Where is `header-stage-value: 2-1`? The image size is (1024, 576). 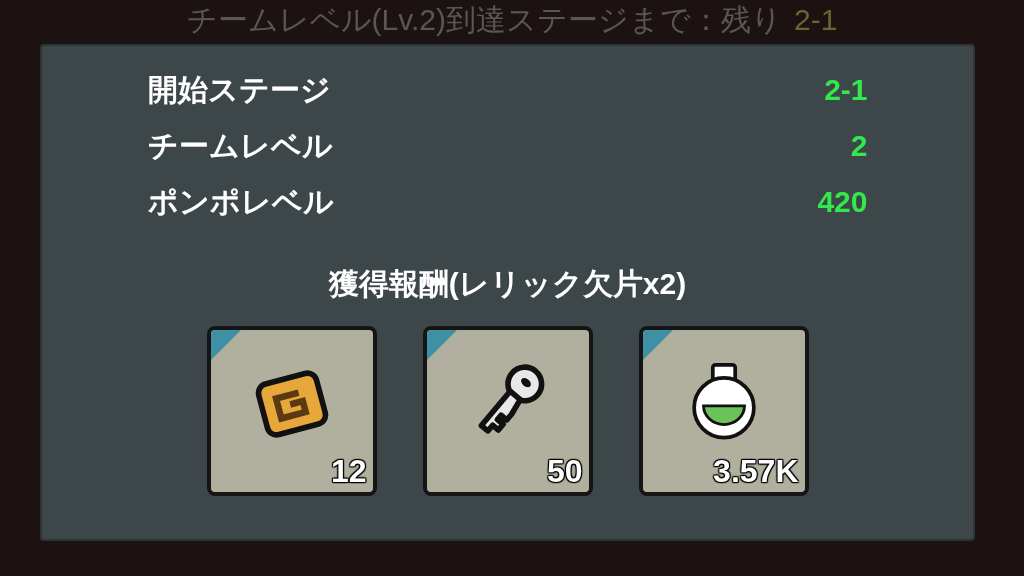 header-stage-value: 2-1 is located at coordinates (816, 20).